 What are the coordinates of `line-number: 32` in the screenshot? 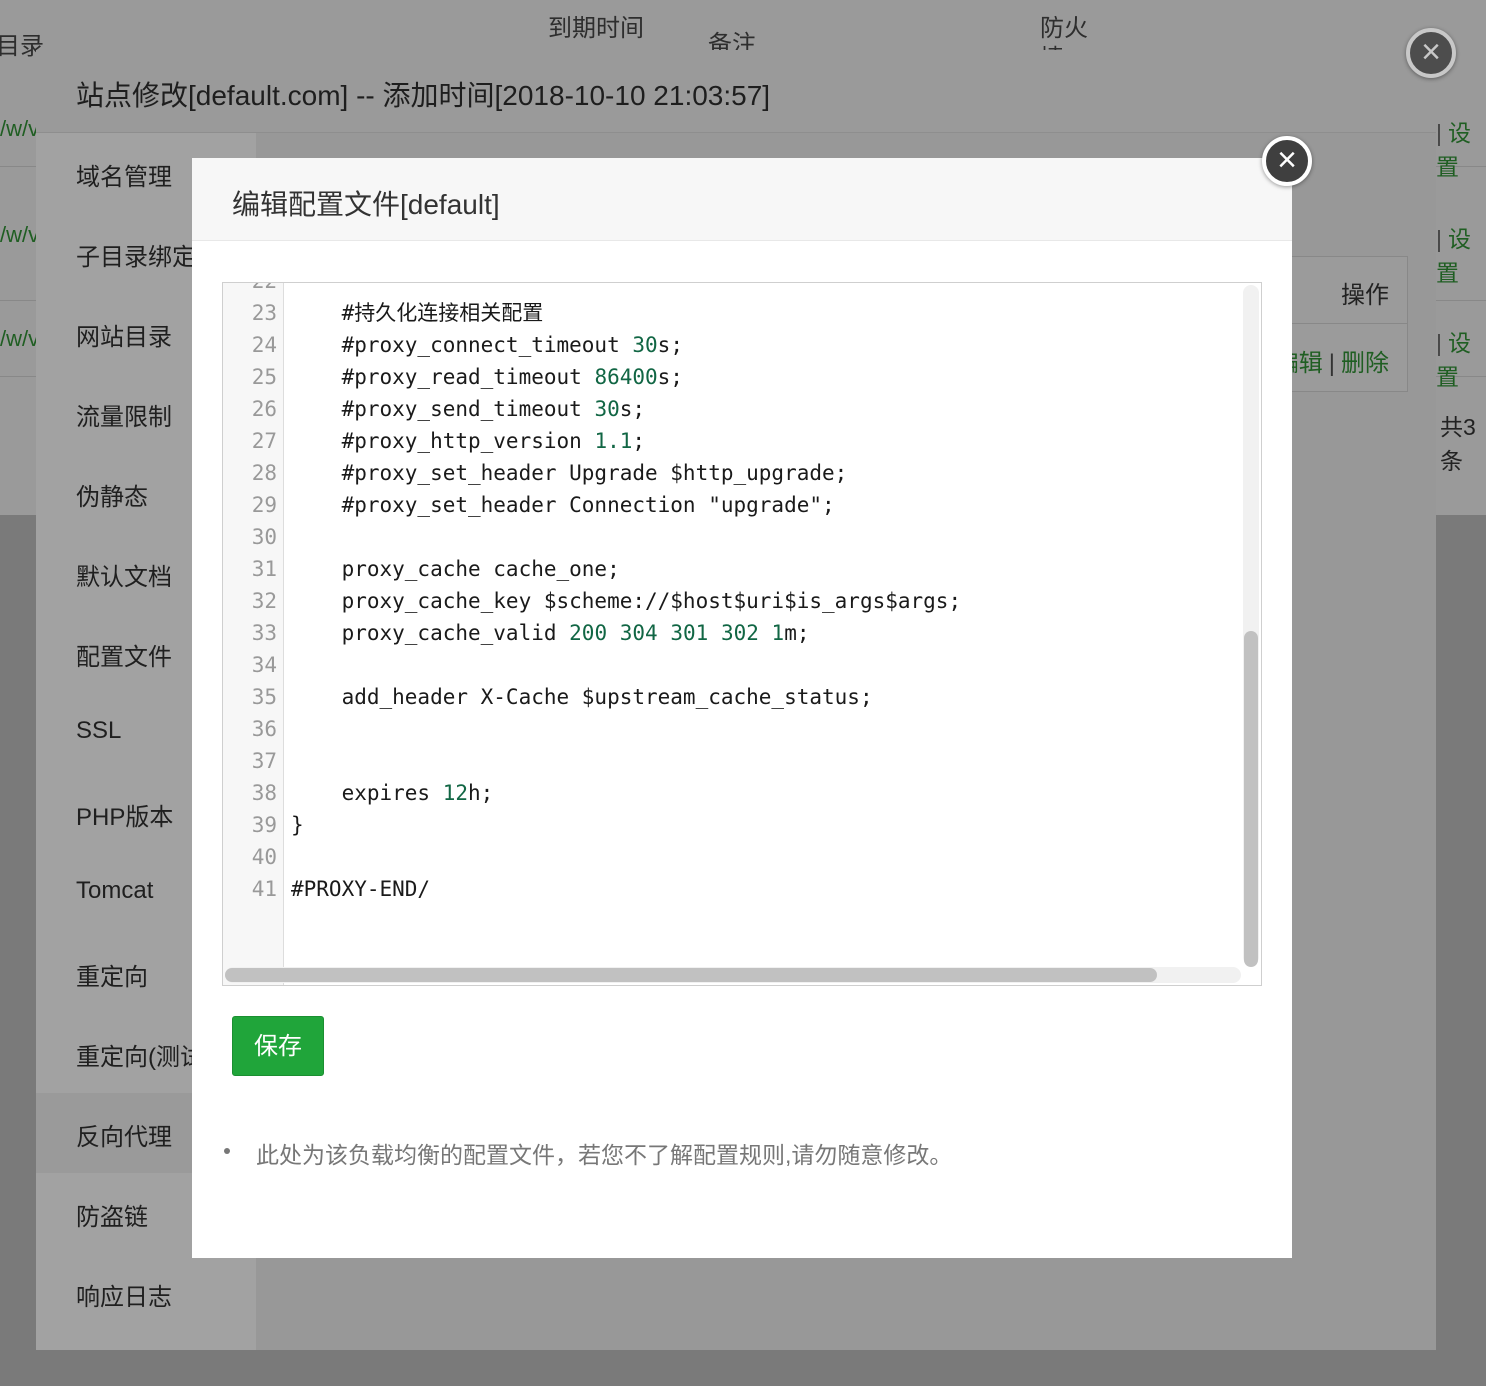 It's located at (264, 601).